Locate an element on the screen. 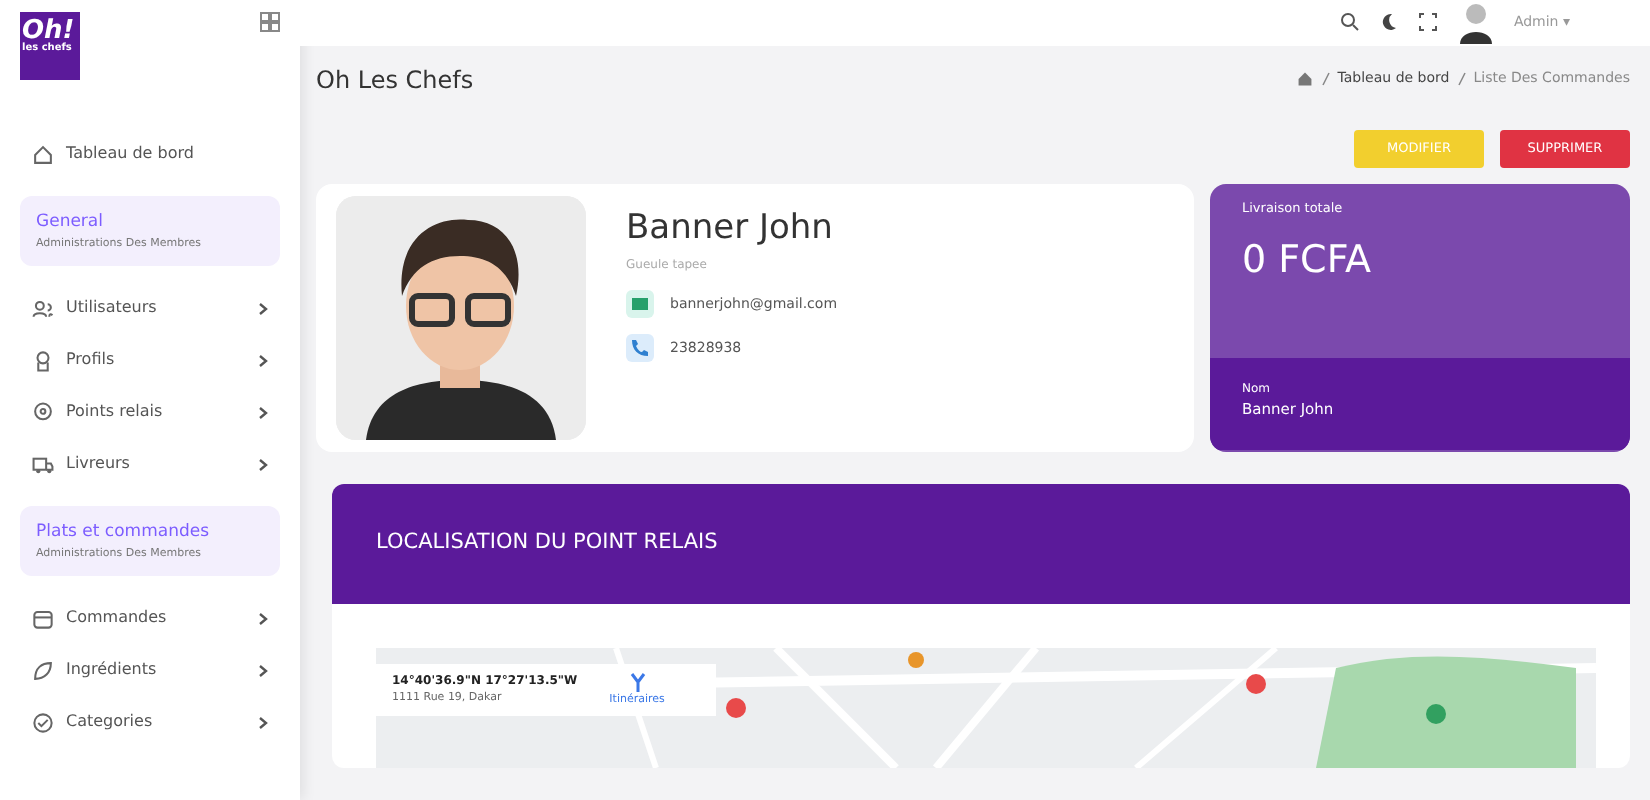  sidebar-item: Commandes is located at coordinates (150, 618).